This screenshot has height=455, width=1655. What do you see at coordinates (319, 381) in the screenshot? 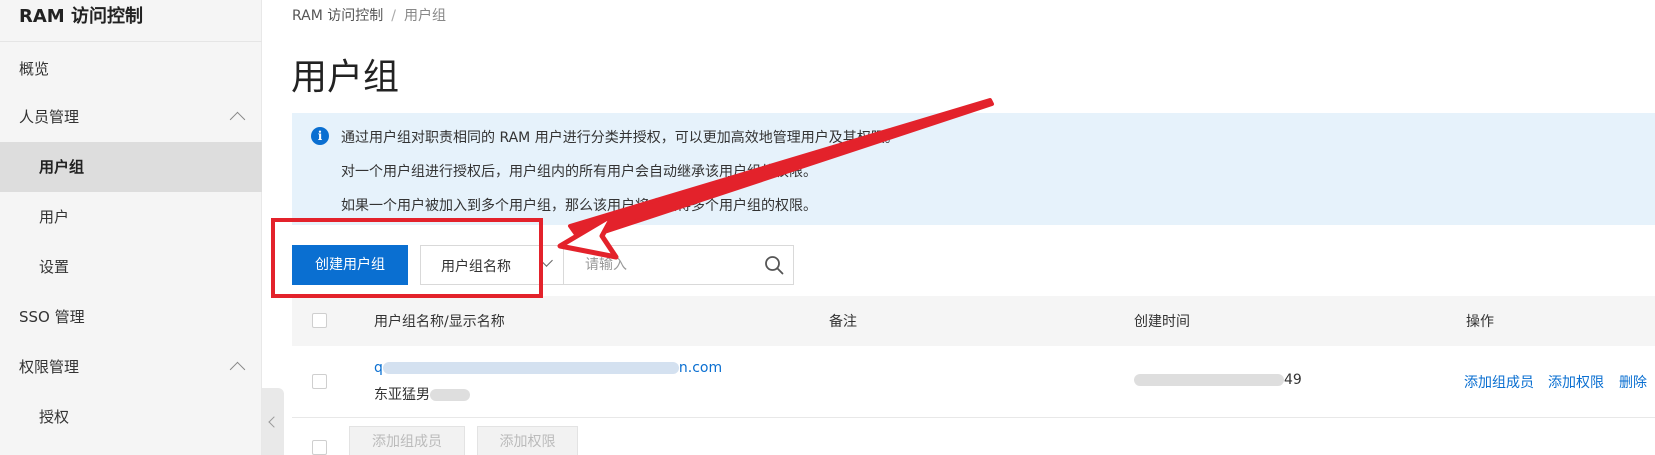
I see `row-checkbox` at bounding box center [319, 381].